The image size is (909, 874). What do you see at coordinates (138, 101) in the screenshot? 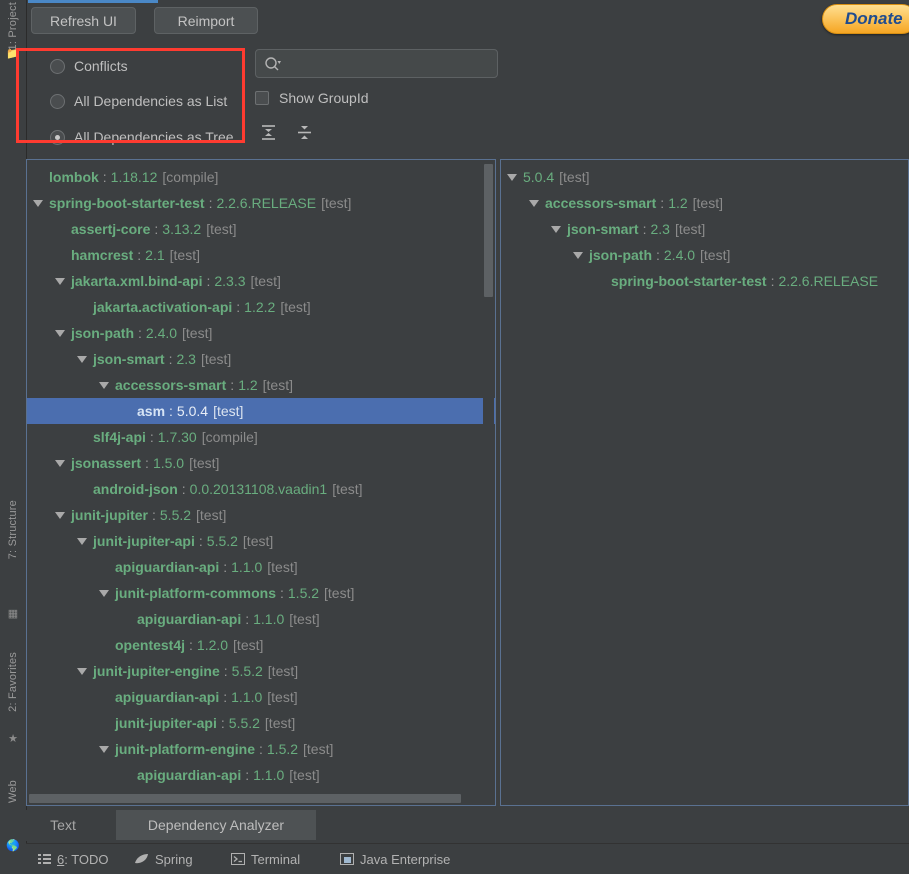
I see `radio-all-dependencies-as-list: All Dependencies as List` at bounding box center [138, 101].